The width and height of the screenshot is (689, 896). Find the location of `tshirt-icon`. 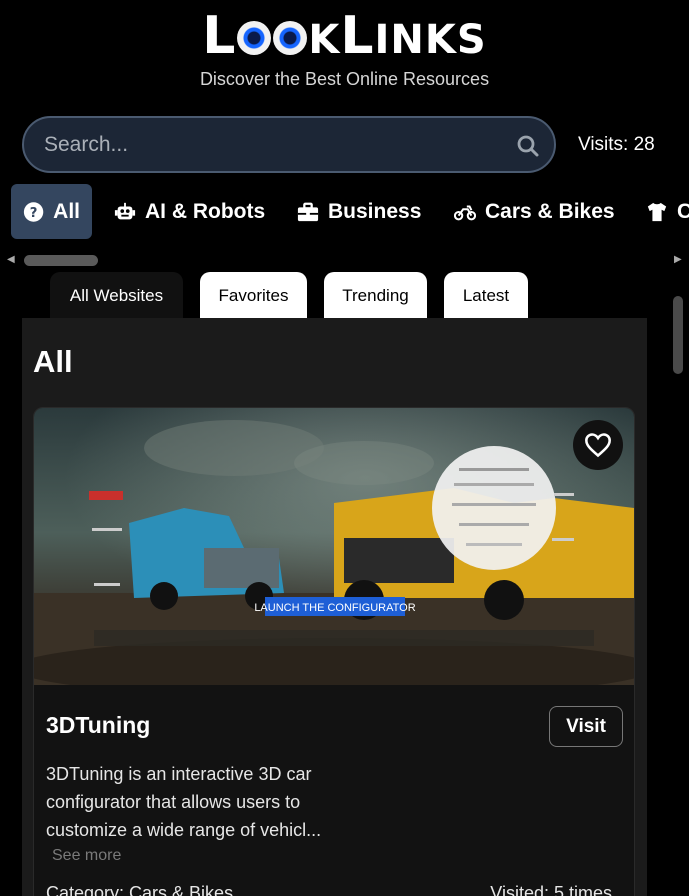

tshirt-icon is located at coordinates (657, 211).